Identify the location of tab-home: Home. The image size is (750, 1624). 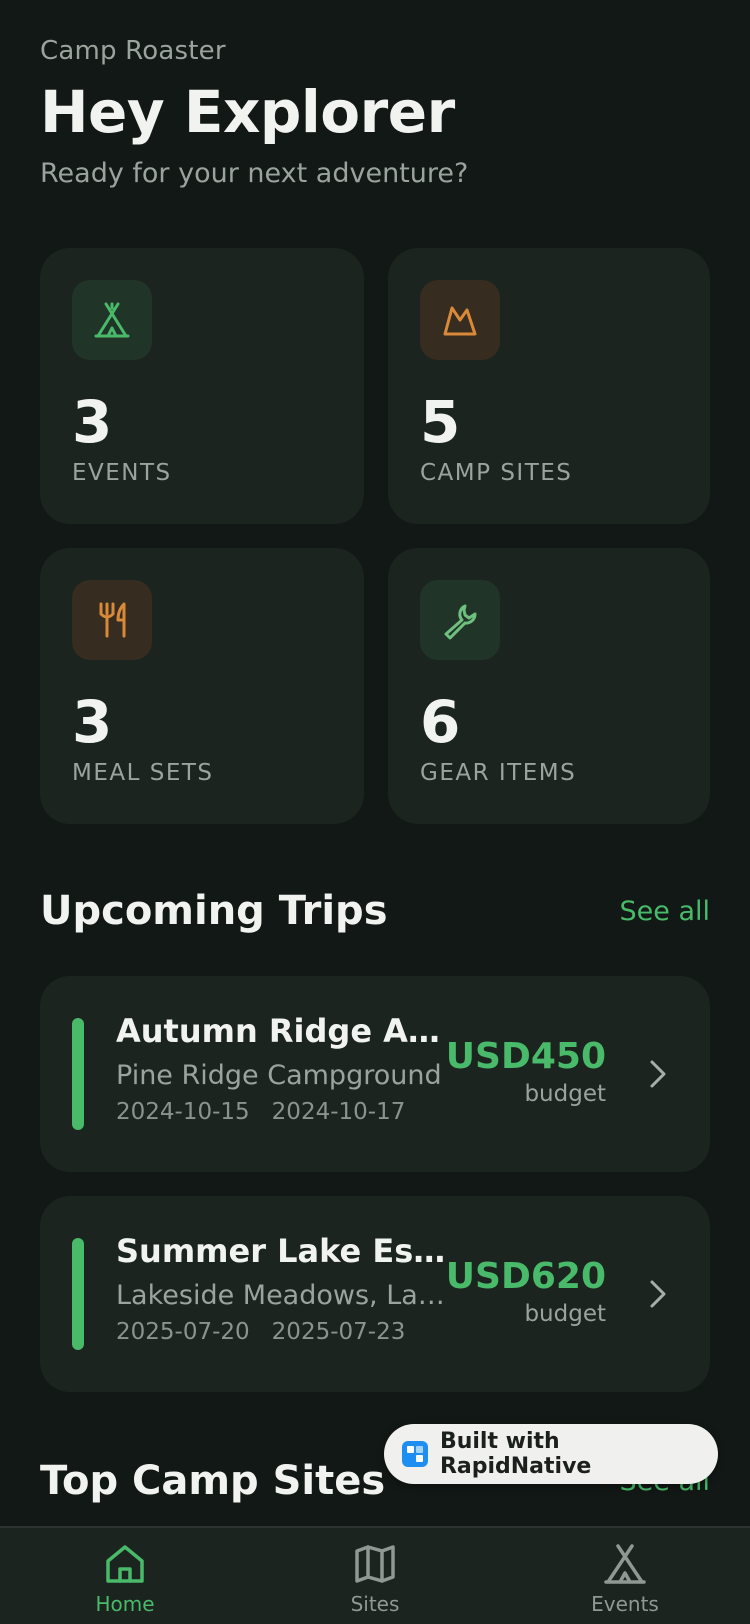
(125, 1579).